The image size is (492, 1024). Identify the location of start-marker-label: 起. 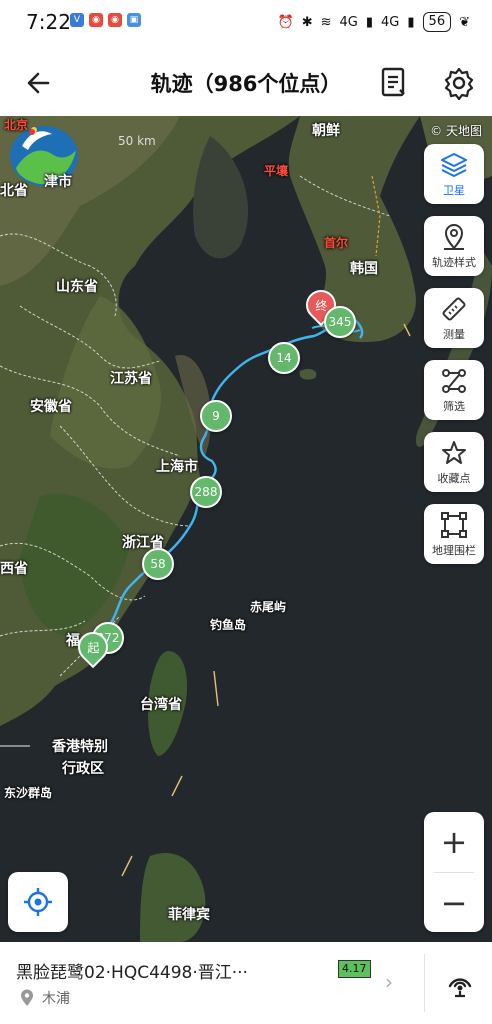
(93, 647).